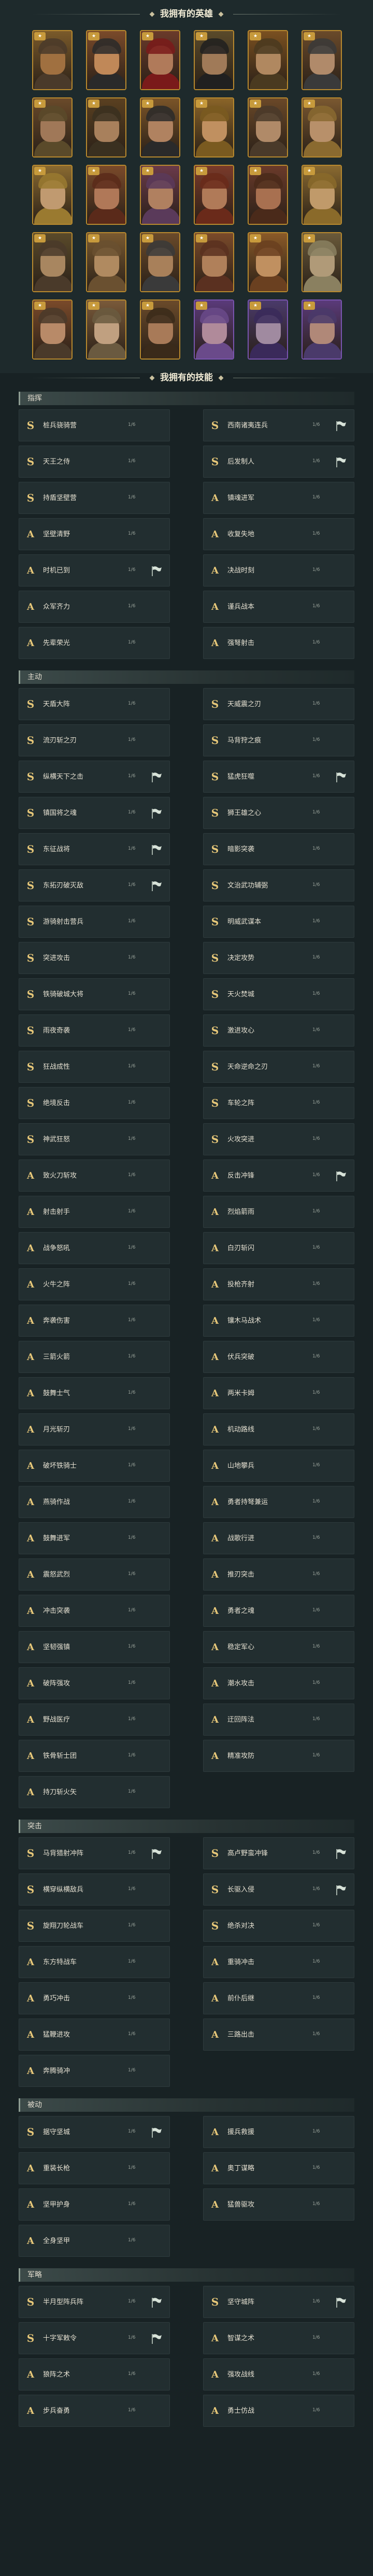 This screenshot has width=373, height=2576. Describe the element at coordinates (278, 1321) in the screenshot. I see `skill-card: A 镶木马战术 1/6` at that location.